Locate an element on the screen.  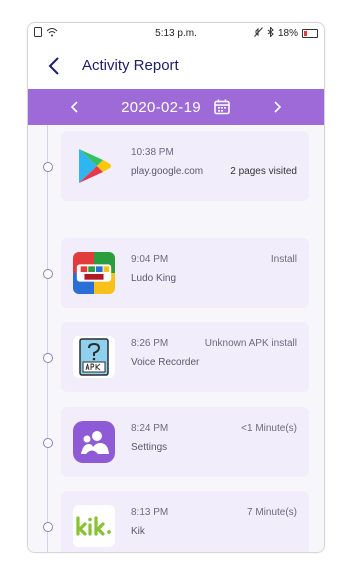
status-right: 18% is located at coordinates (278, 32).